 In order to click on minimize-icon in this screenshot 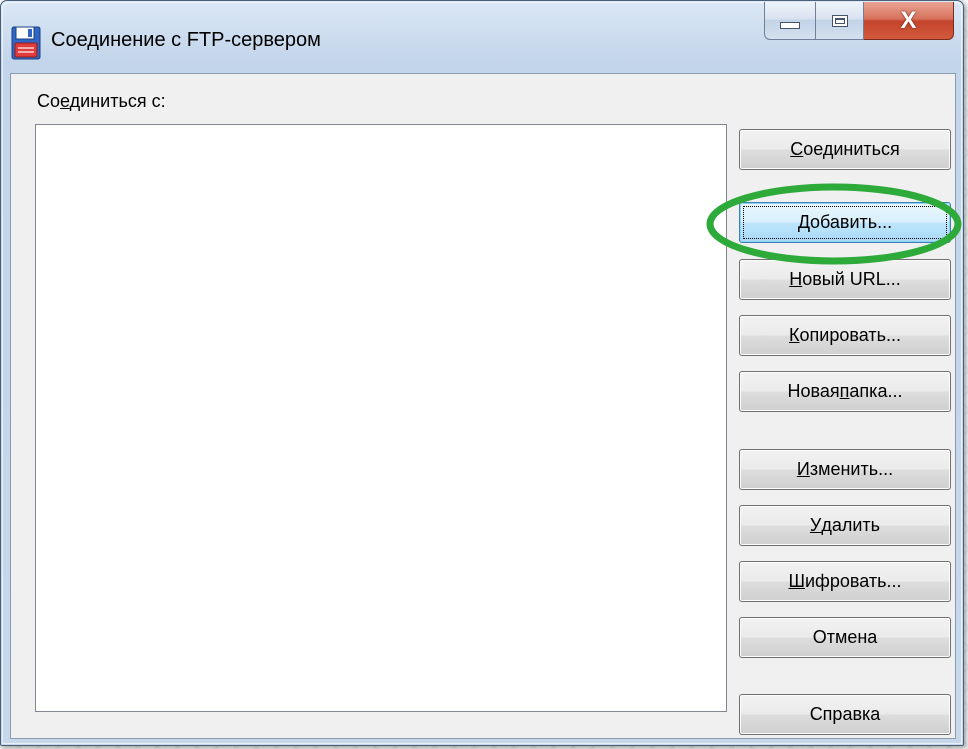, I will do `click(790, 25)`.